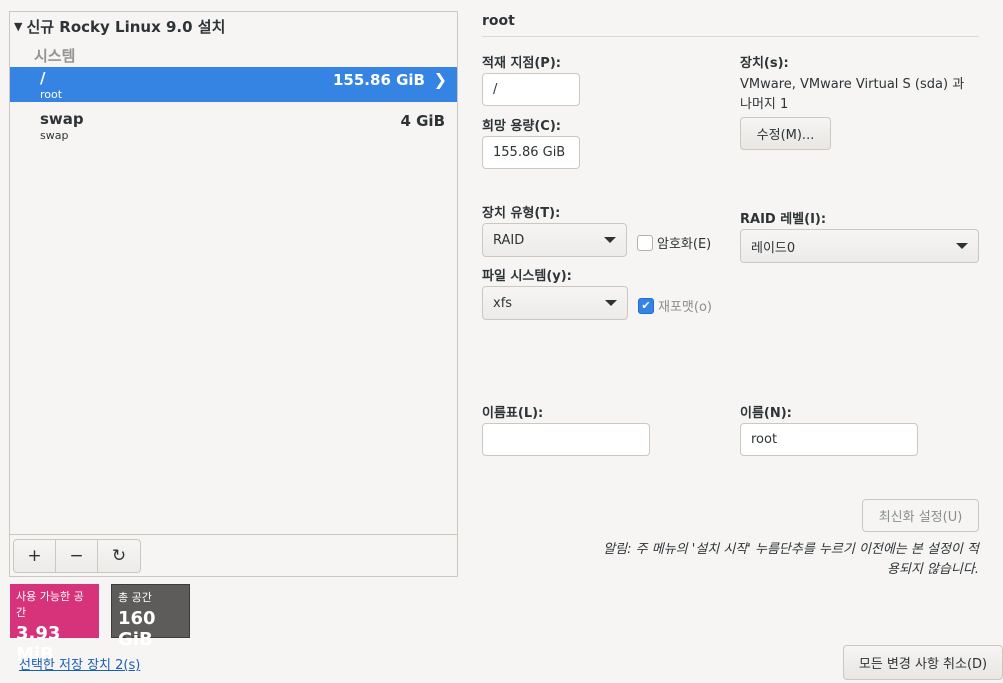  I want to click on capacity-label: 희망 용량(C):, so click(521, 126).